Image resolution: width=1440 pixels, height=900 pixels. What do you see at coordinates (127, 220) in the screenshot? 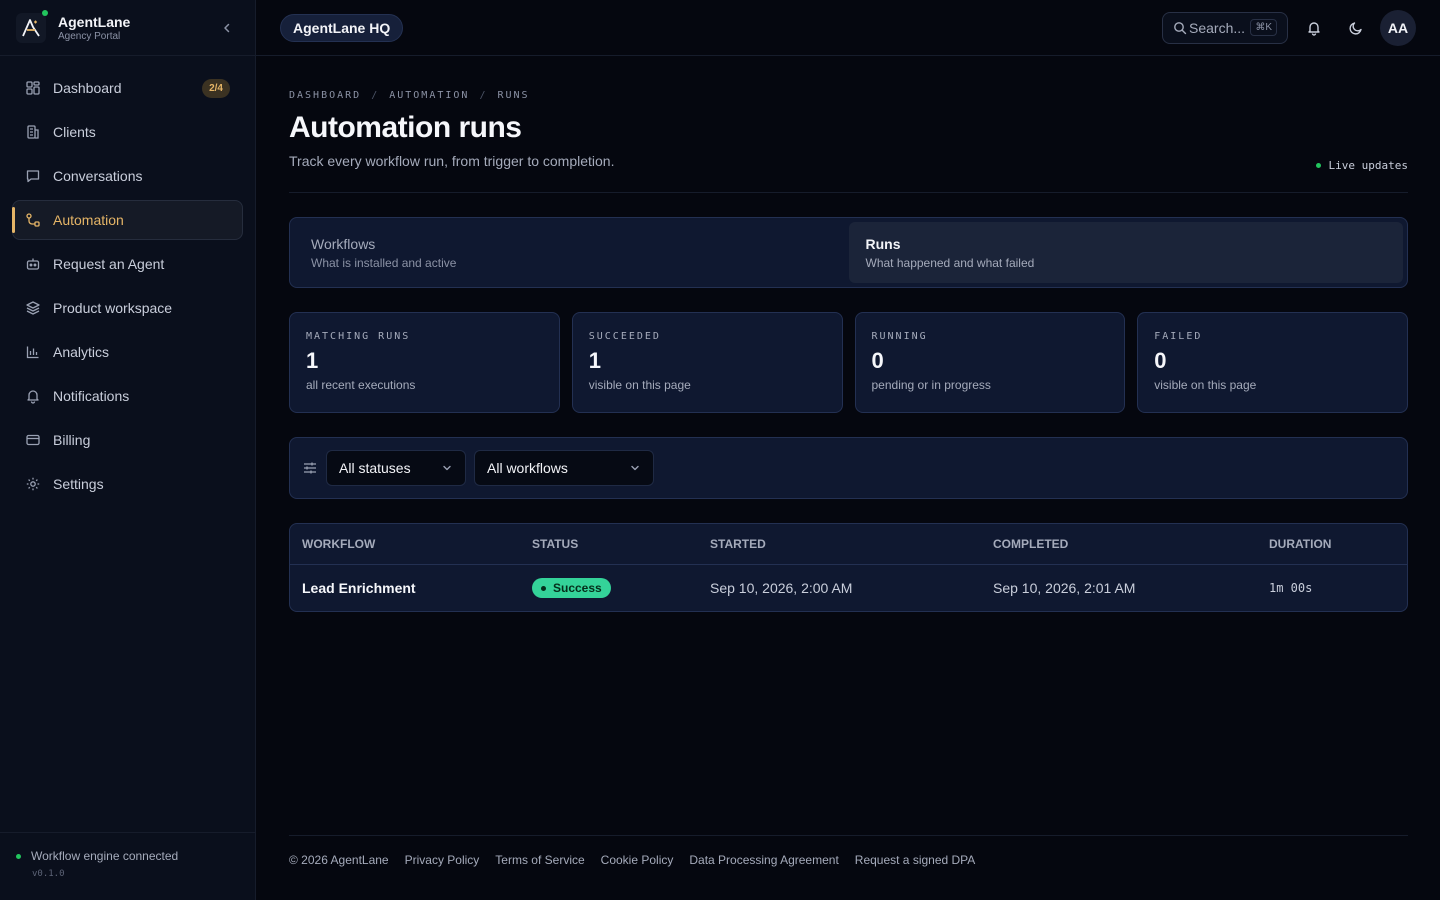
I see `sidebar-item-automation: Automation` at bounding box center [127, 220].